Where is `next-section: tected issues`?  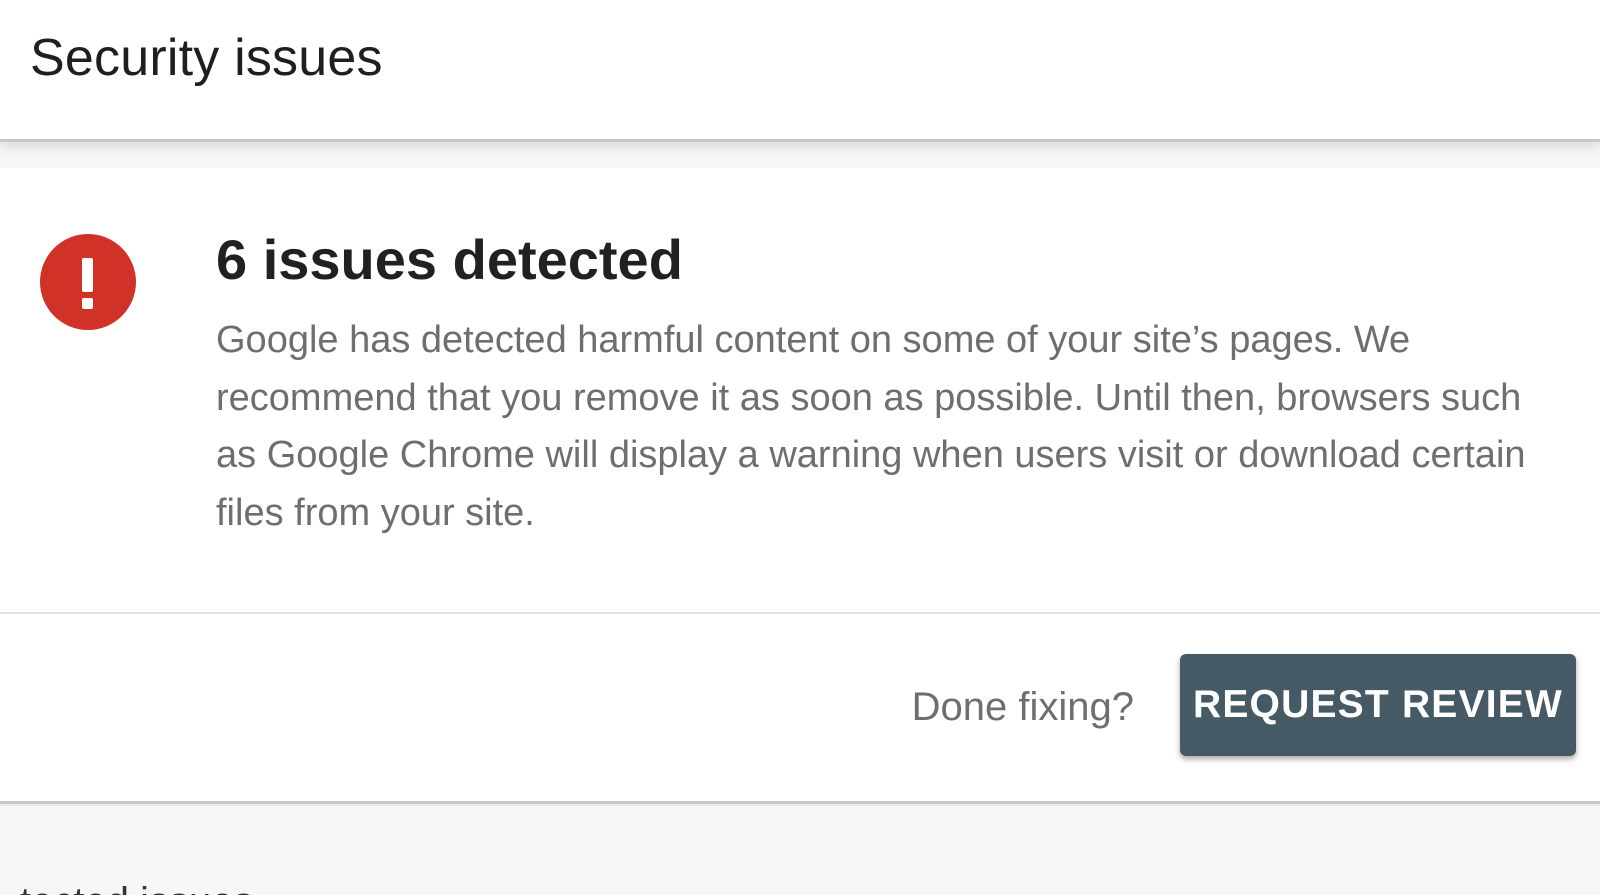
next-section: tected issues is located at coordinates (800, 850).